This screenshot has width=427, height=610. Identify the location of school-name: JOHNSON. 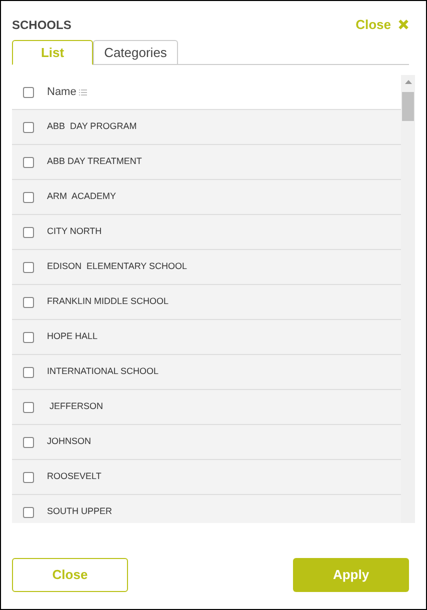
(69, 441).